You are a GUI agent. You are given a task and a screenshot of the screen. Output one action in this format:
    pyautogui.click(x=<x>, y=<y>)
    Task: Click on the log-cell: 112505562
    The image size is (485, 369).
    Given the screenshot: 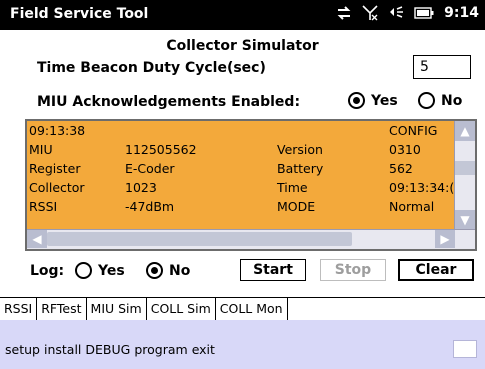 What is the action you would take?
    pyautogui.click(x=161, y=149)
    